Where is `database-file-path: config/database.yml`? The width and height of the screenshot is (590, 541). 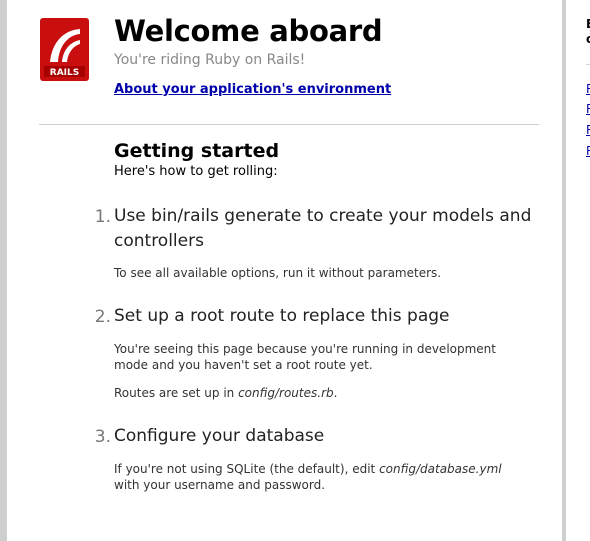
database-file-path: config/database.yml is located at coordinates (440, 469).